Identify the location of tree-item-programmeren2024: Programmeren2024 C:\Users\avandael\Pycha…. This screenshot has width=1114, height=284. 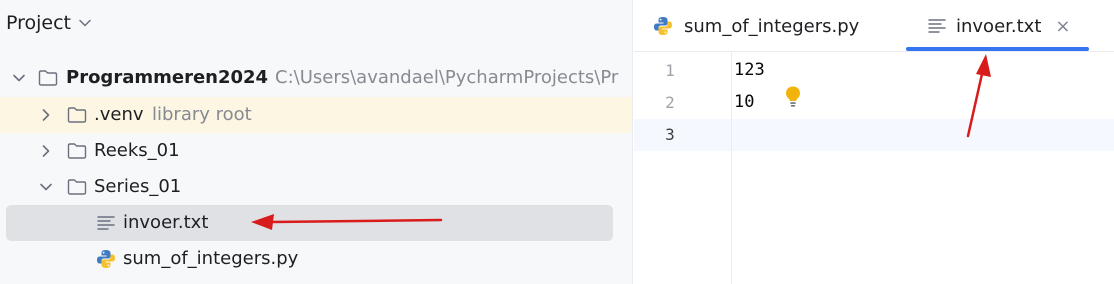
(316, 78).